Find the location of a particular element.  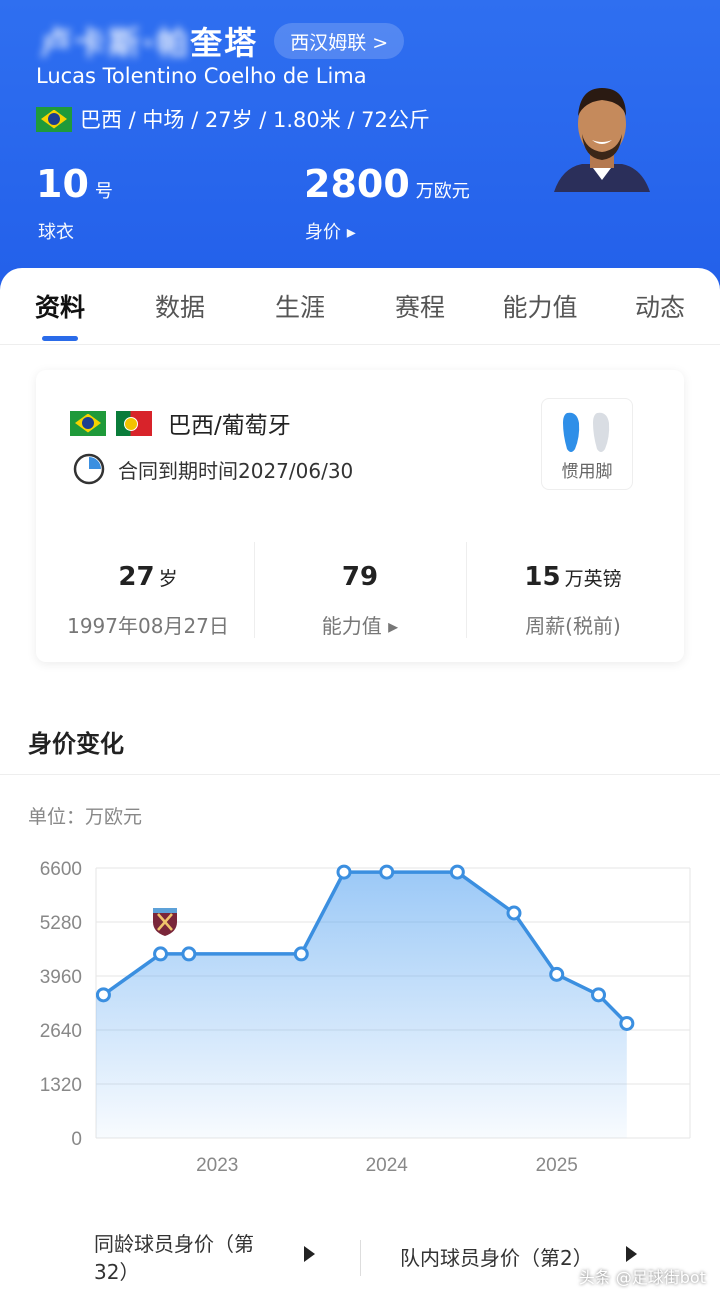

player-name: 卢卡斯·帕奎塔 is located at coordinates (149, 43).